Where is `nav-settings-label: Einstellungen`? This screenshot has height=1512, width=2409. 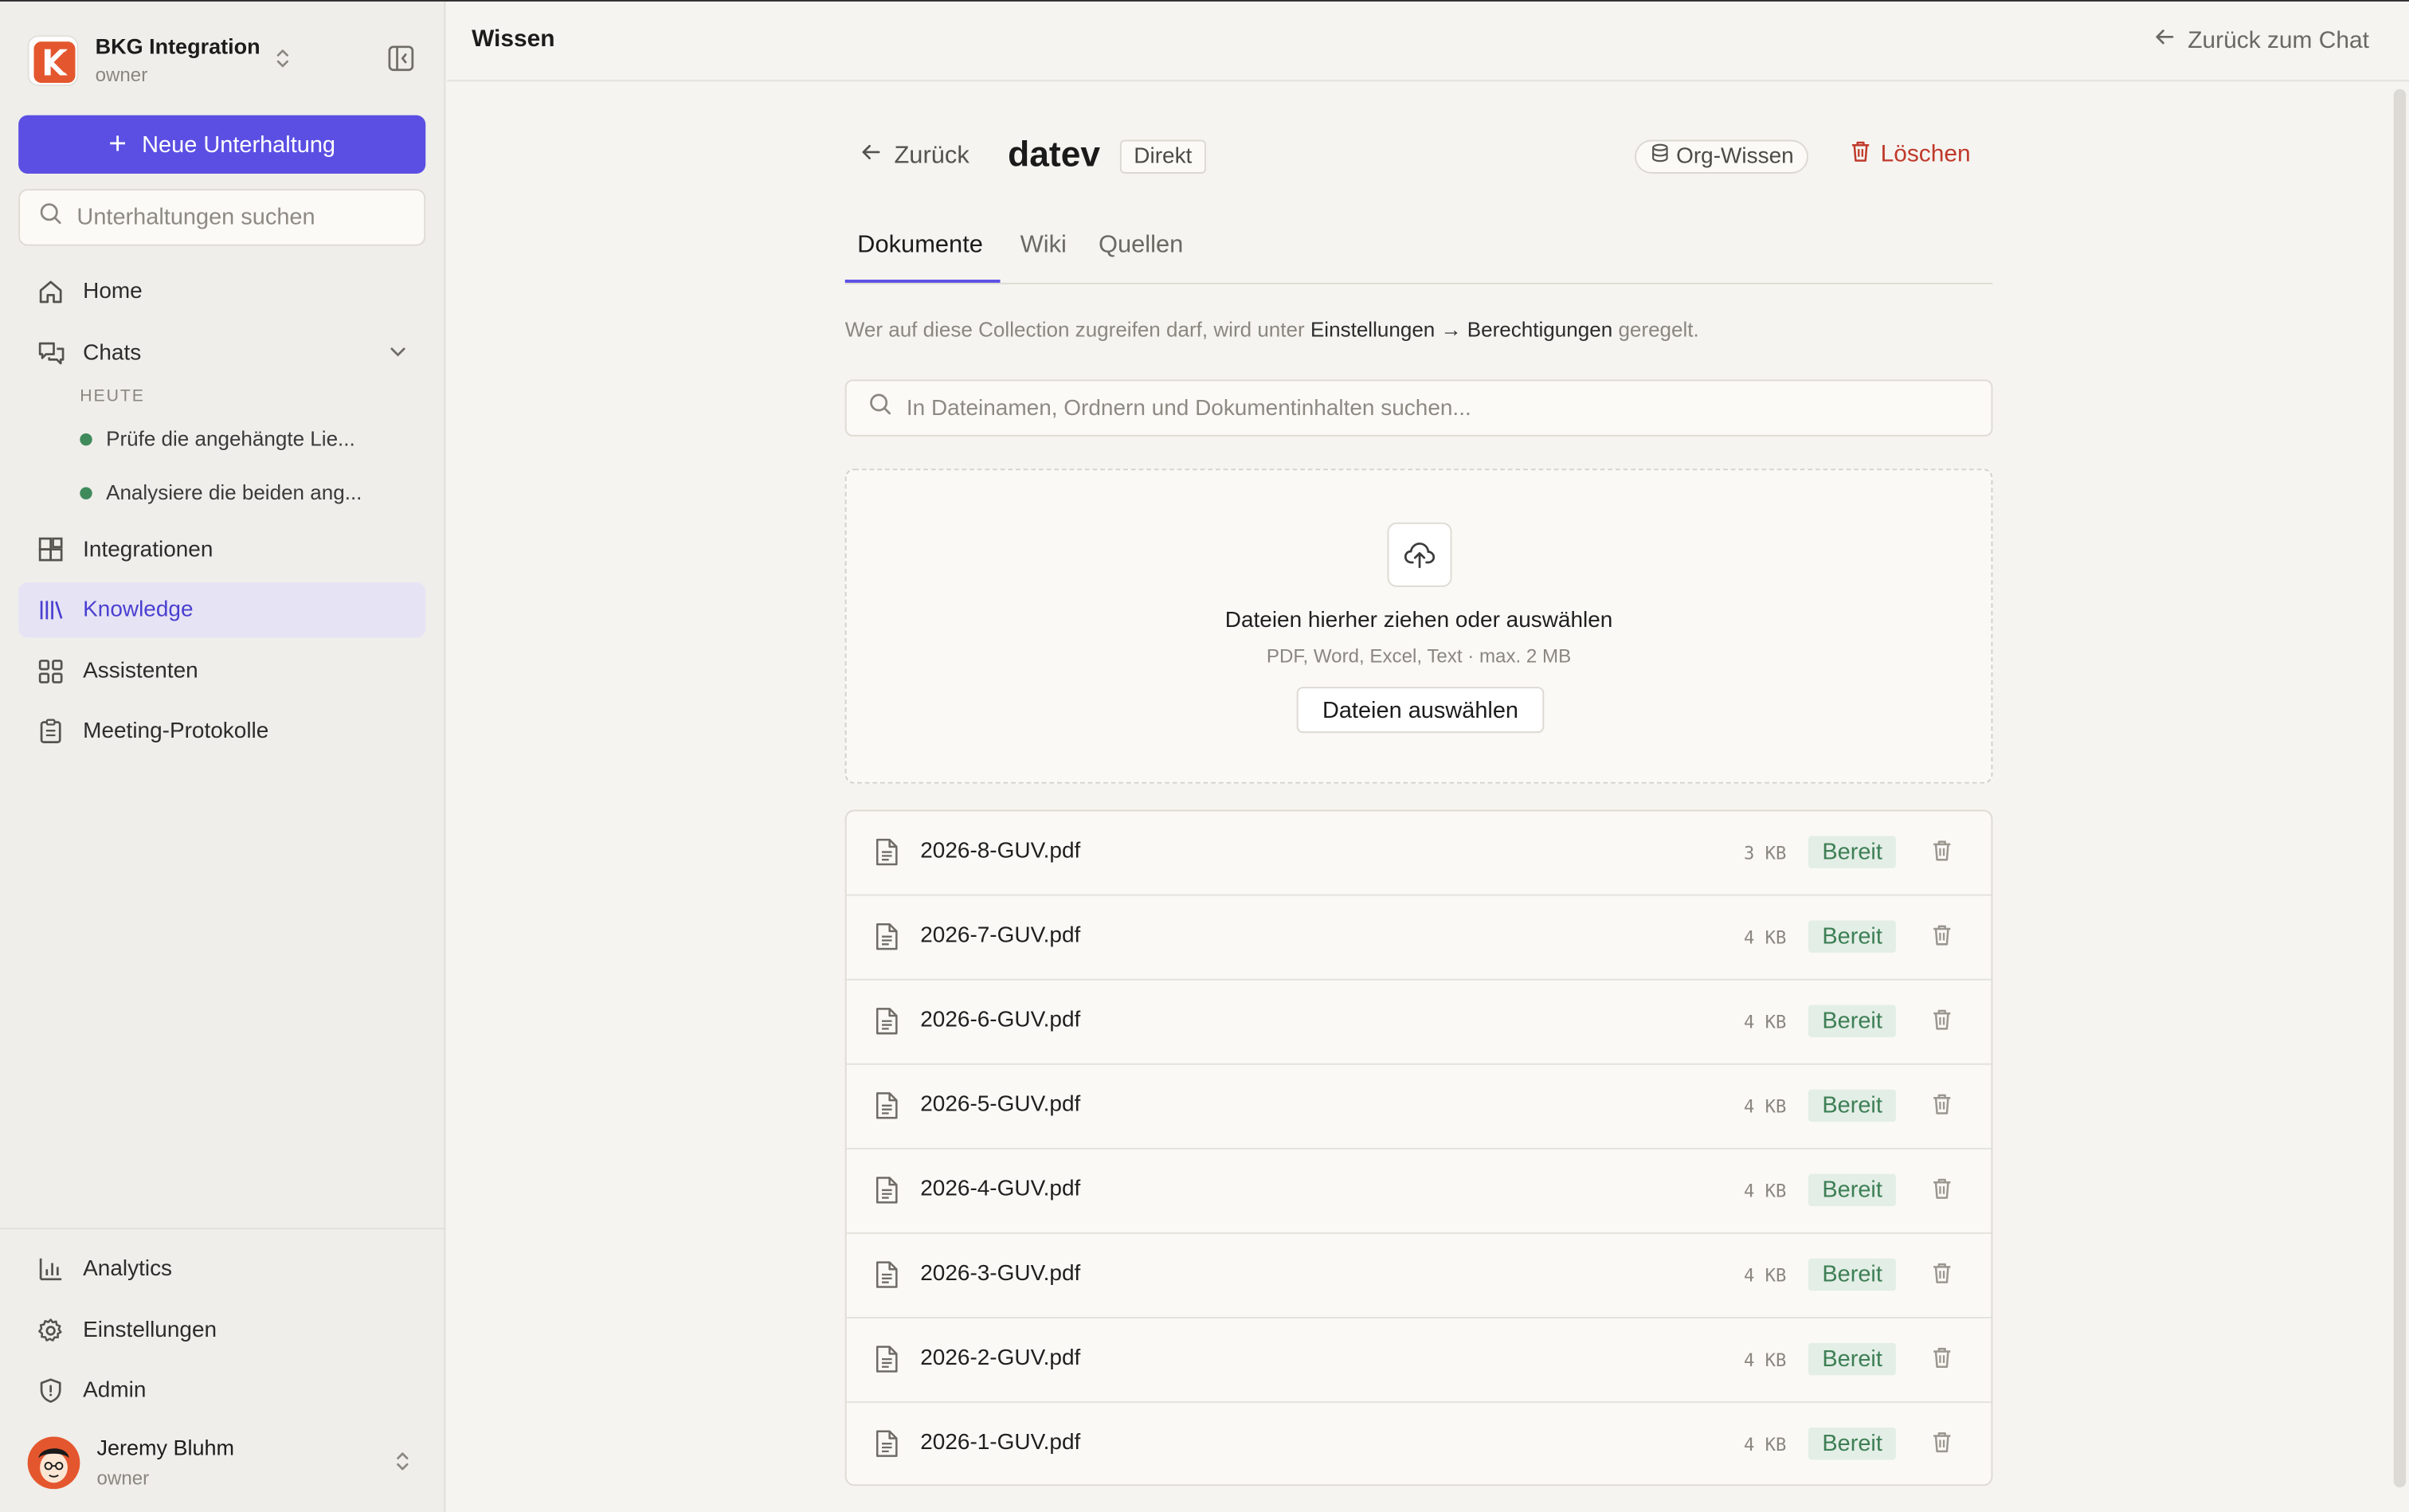
nav-settings-label: Einstellungen is located at coordinates (150, 1331).